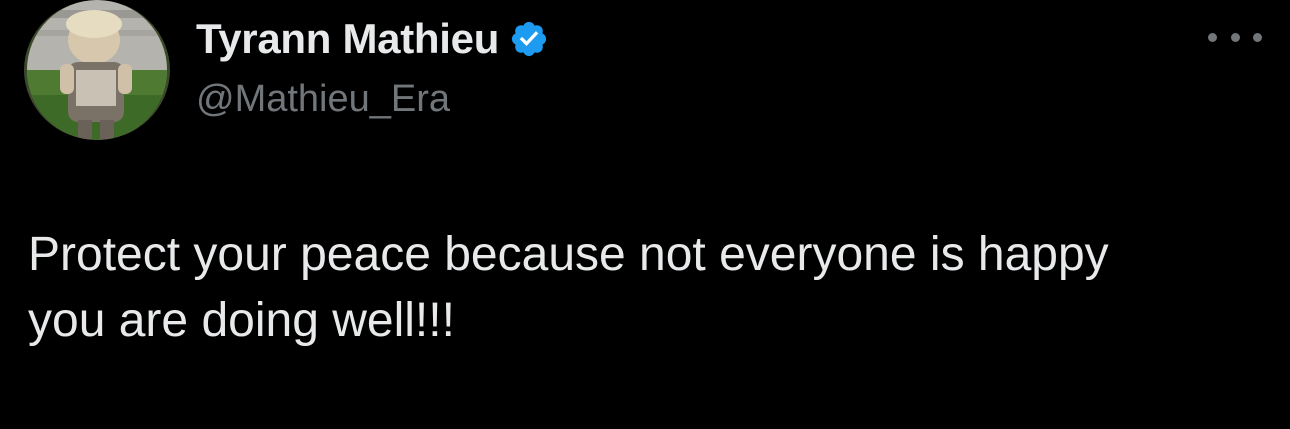  I want to click on tweet-text-line: you are doing well!!!, so click(241, 320).